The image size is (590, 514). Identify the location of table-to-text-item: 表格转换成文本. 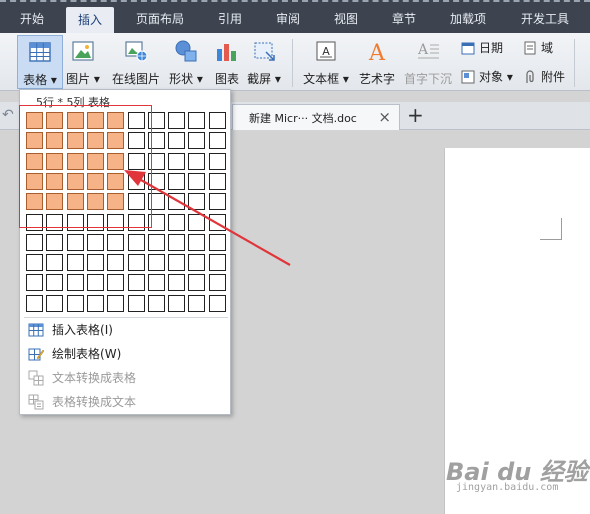
(82, 402).